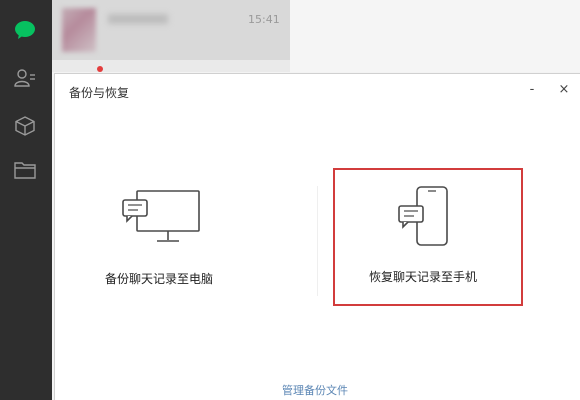 This screenshot has height=400, width=580. I want to click on minimize-button: -, so click(532, 89).